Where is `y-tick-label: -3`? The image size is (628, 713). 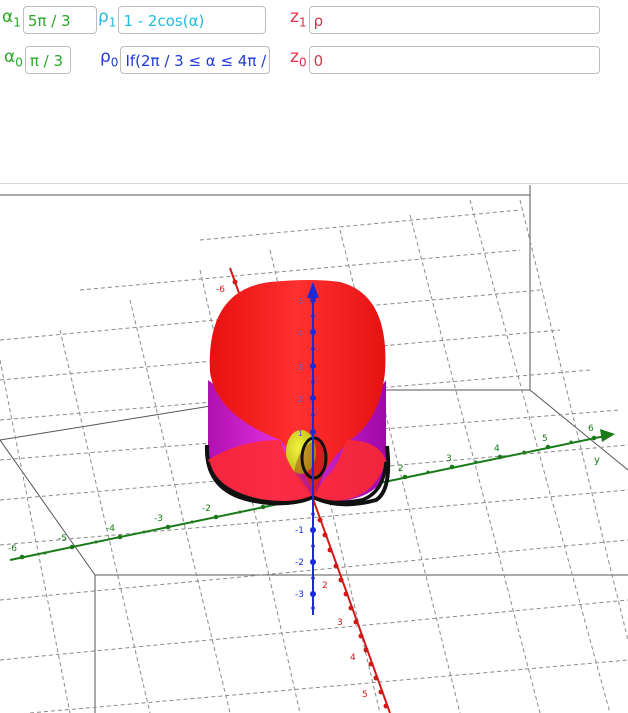 y-tick-label: -3 is located at coordinates (158, 519).